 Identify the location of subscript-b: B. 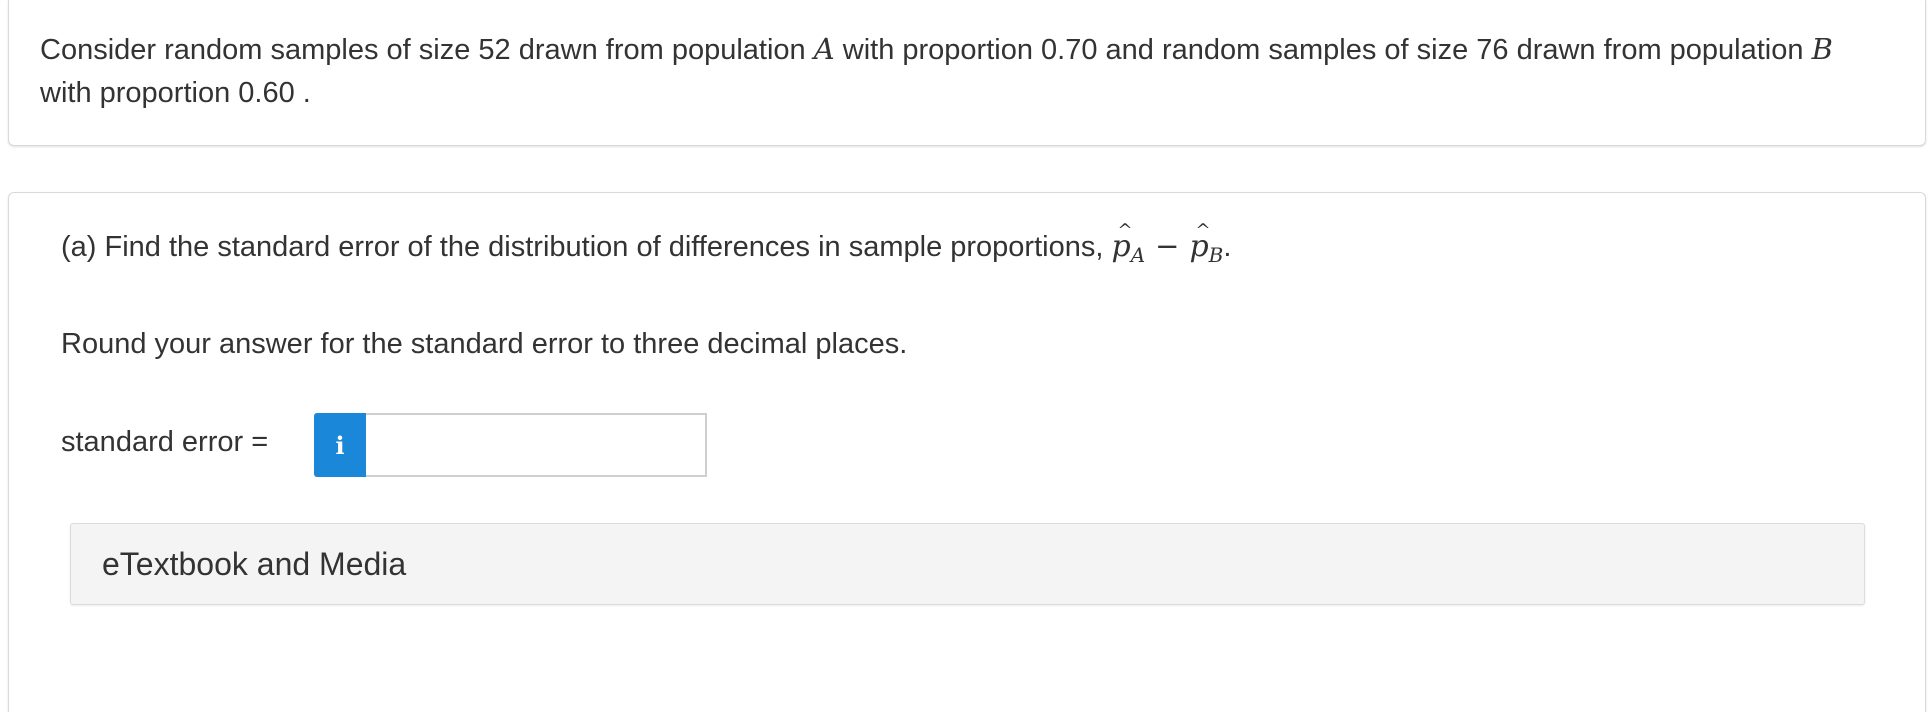
(1216, 255).